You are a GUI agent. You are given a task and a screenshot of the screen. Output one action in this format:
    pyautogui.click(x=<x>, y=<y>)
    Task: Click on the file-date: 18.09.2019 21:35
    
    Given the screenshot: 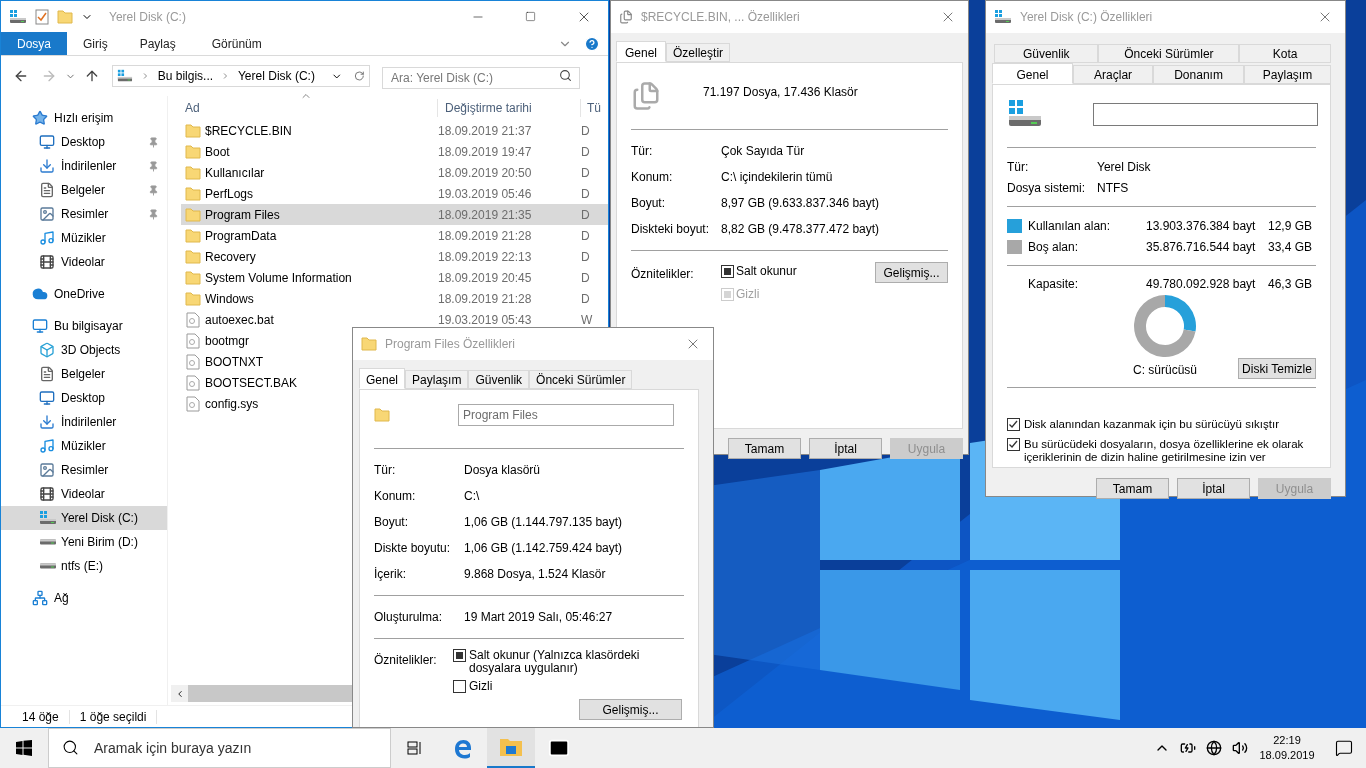 What is the action you would take?
    pyautogui.click(x=485, y=215)
    